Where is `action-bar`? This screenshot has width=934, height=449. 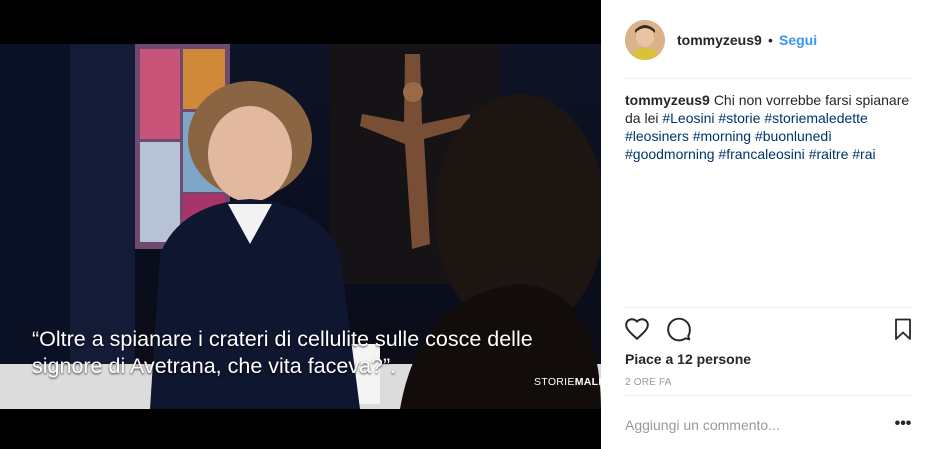 action-bar is located at coordinates (767, 331).